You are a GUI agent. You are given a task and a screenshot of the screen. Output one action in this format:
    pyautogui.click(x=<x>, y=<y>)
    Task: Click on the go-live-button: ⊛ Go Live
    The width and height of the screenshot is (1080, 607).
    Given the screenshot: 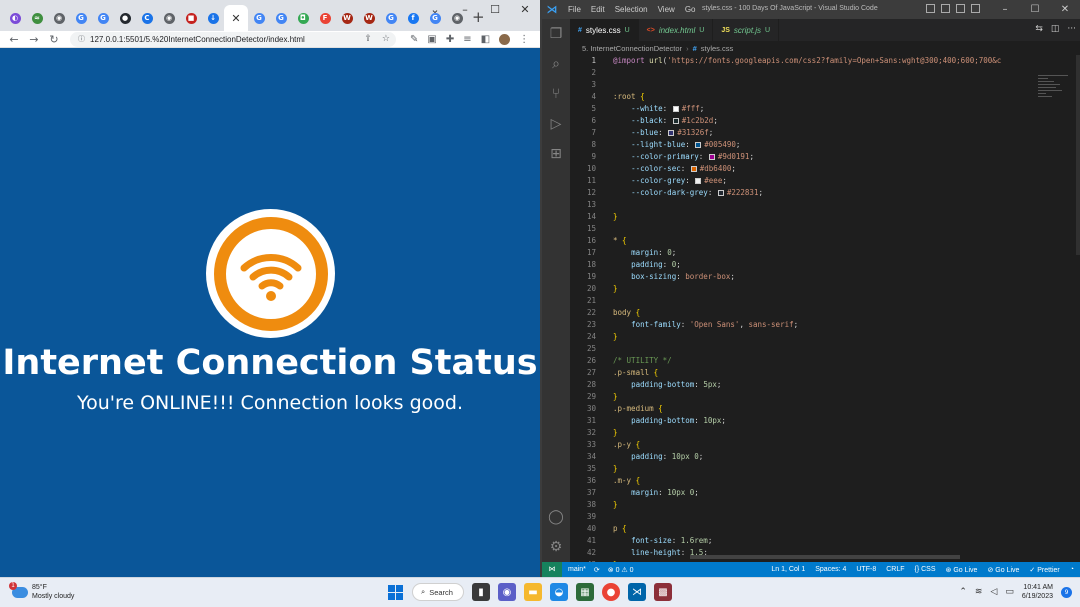 What is the action you would take?
    pyautogui.click(x=962, y=570)
    